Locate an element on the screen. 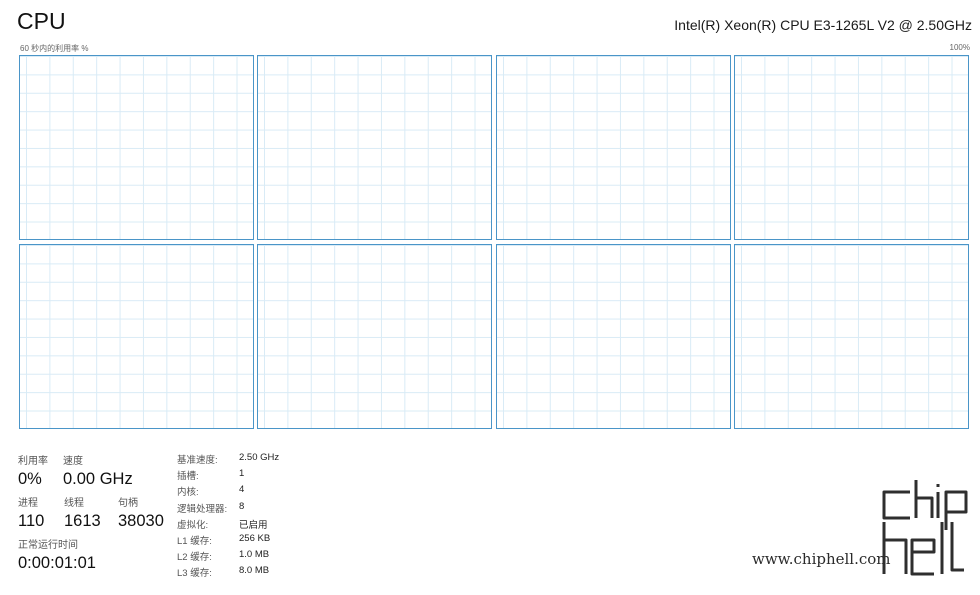  spec-value: 1.0 MB is located at coordinates (254, 555).